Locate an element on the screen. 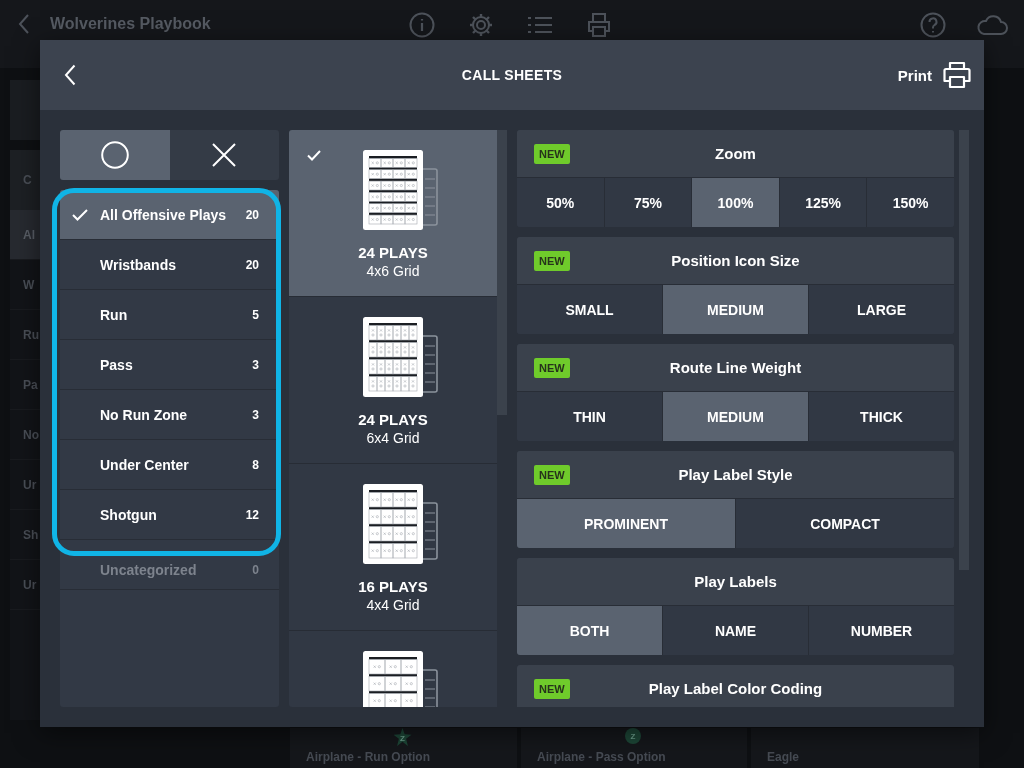 This screenshot has width=1024, height=768. grid-size-label: 4x4 Grid is located at coordinates (393, 605).